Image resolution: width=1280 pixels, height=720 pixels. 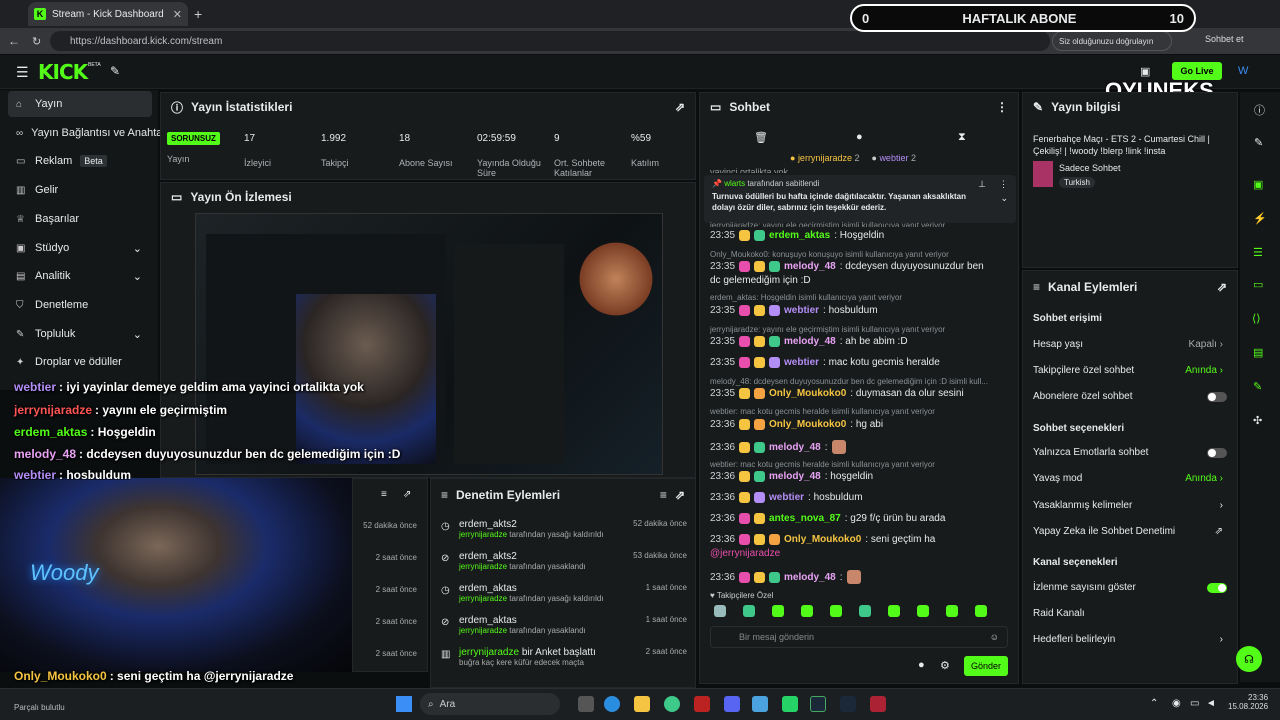 I want to click on menu-icon: ☰, so click(x=22, y=72).